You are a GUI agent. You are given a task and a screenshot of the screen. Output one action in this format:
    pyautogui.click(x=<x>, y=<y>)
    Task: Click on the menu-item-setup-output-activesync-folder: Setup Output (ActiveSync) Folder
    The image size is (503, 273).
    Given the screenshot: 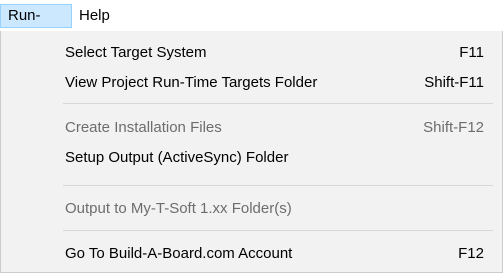 What is the action you would take?
    pyautogui.click(x=252, y=158)
    